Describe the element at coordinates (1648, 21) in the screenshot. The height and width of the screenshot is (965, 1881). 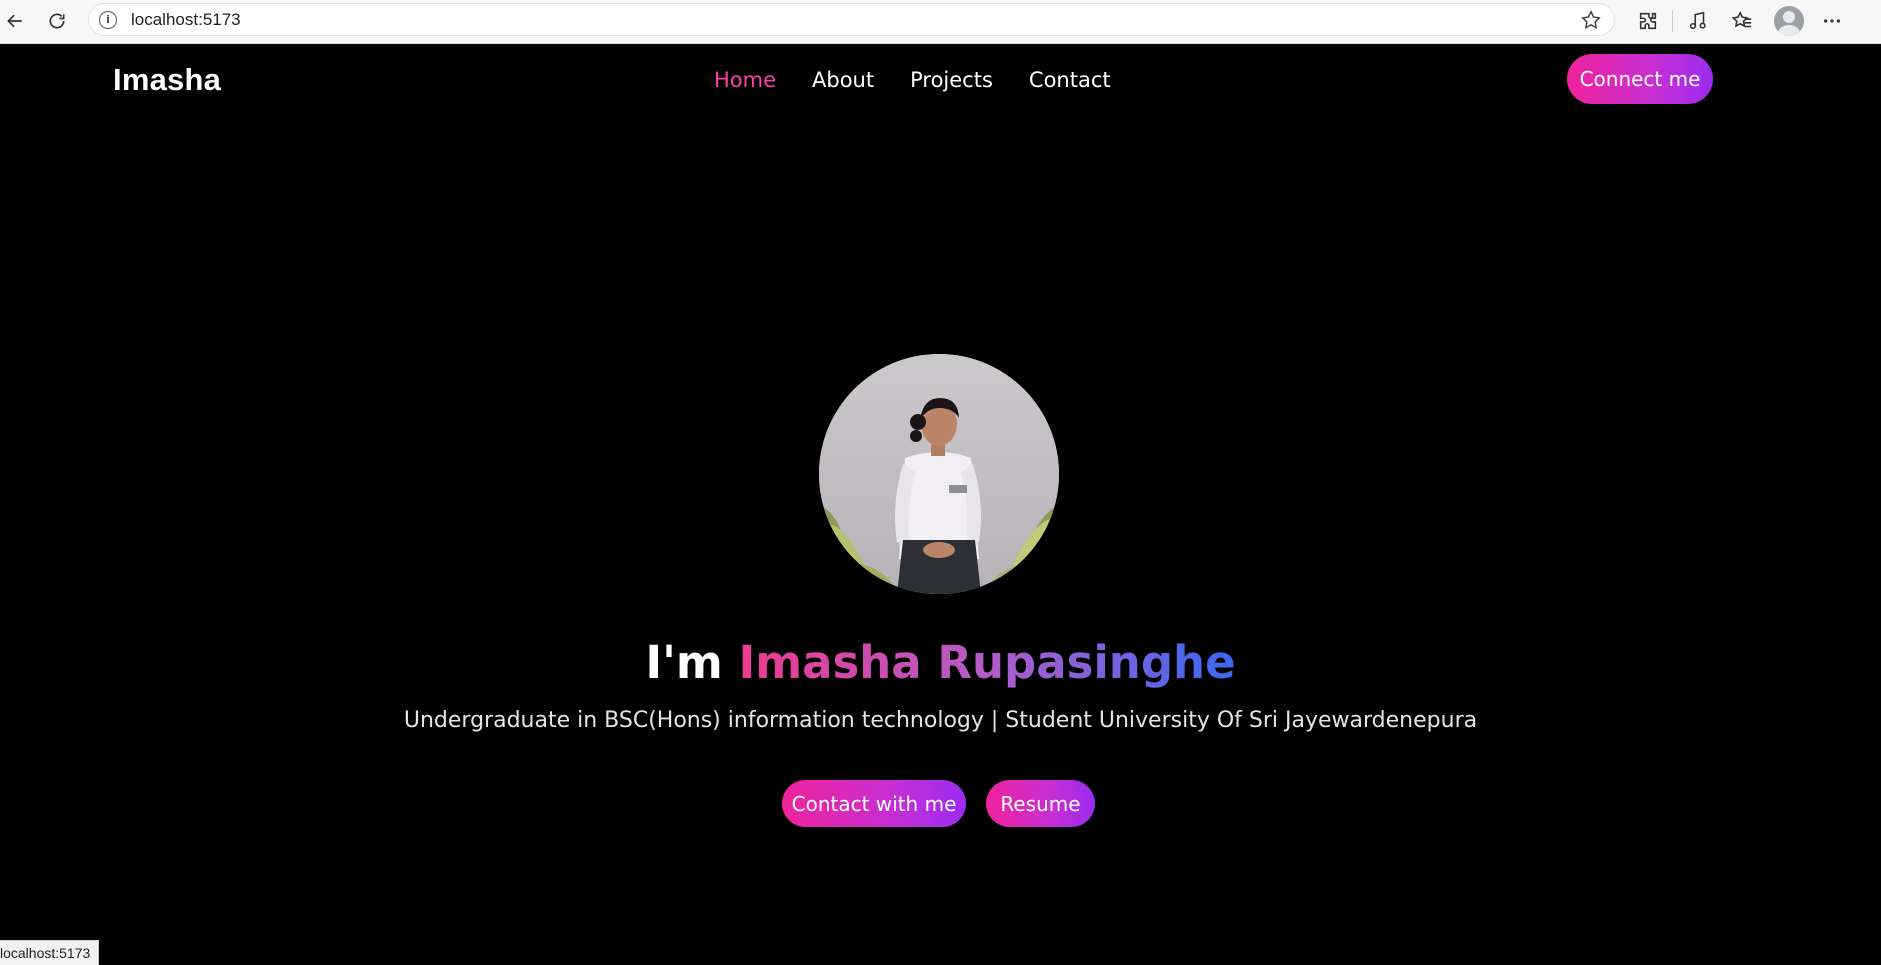
I see `extensions-icon` at that location.